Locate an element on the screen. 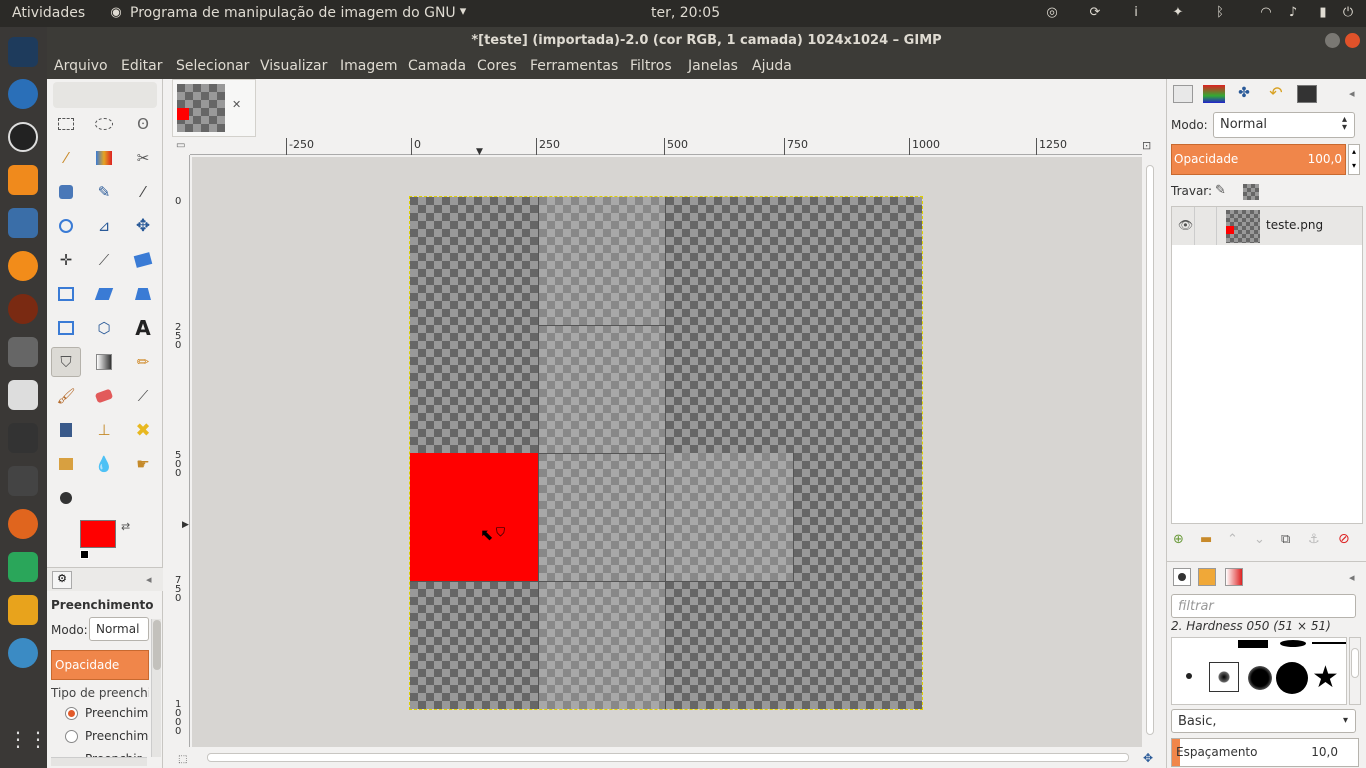 This screenshot has width=1366, height=768. scissors-icon: ✂ is located at coordinates (143, 158).